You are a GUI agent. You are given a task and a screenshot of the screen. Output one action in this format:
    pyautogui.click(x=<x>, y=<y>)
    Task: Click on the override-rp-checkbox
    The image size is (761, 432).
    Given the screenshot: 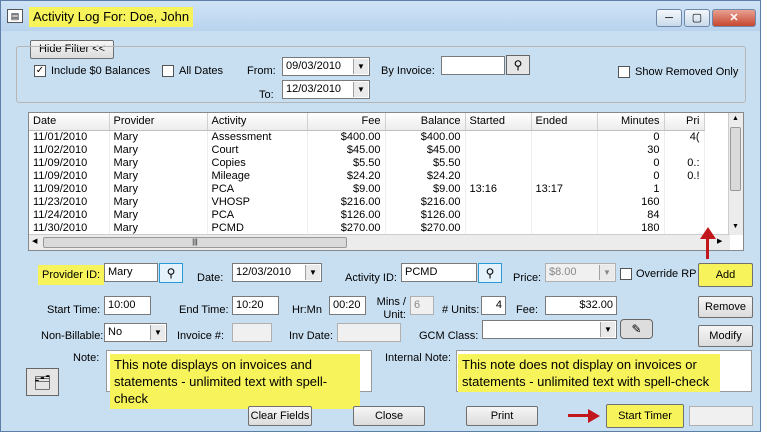 What is the action you would take?
    pyautogui.click(x=626, y=274)
    